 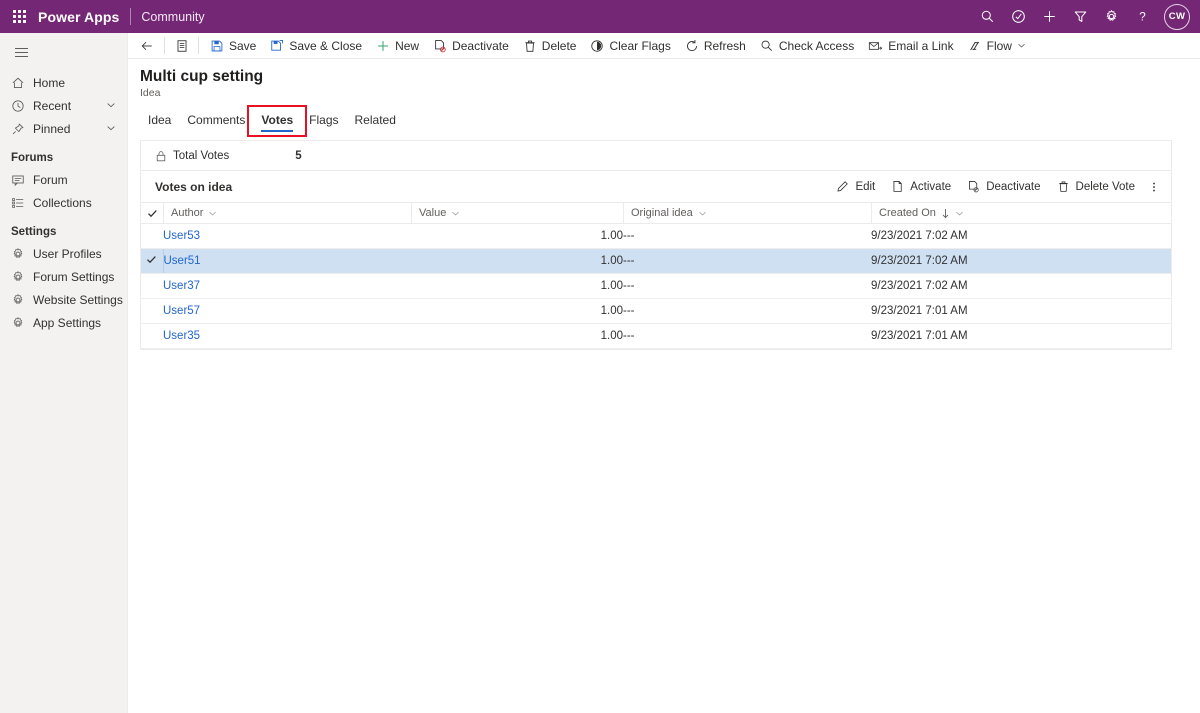 I want to click on sidebar-item-pinned: Pinned, so click(x=63, y=129).